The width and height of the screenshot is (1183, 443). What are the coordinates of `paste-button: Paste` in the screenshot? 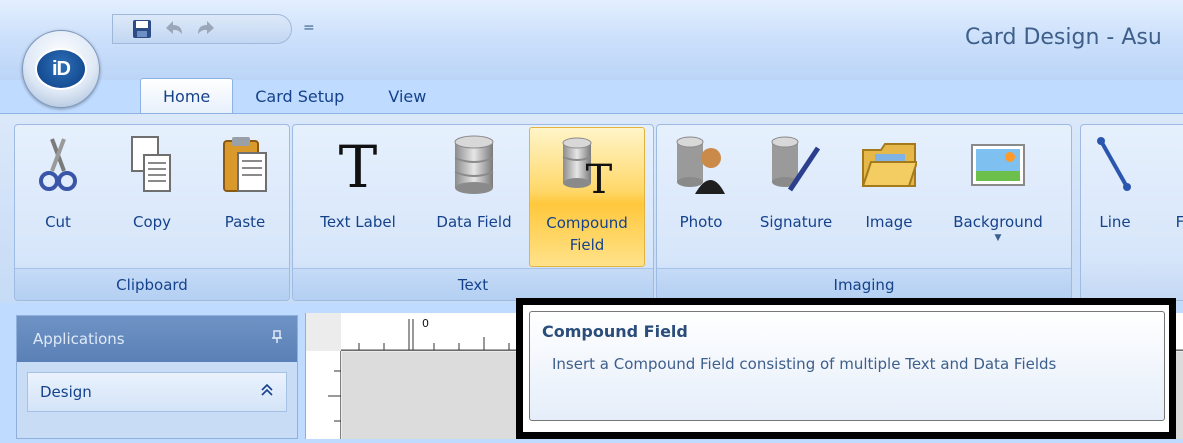 It's located at (245, 197).